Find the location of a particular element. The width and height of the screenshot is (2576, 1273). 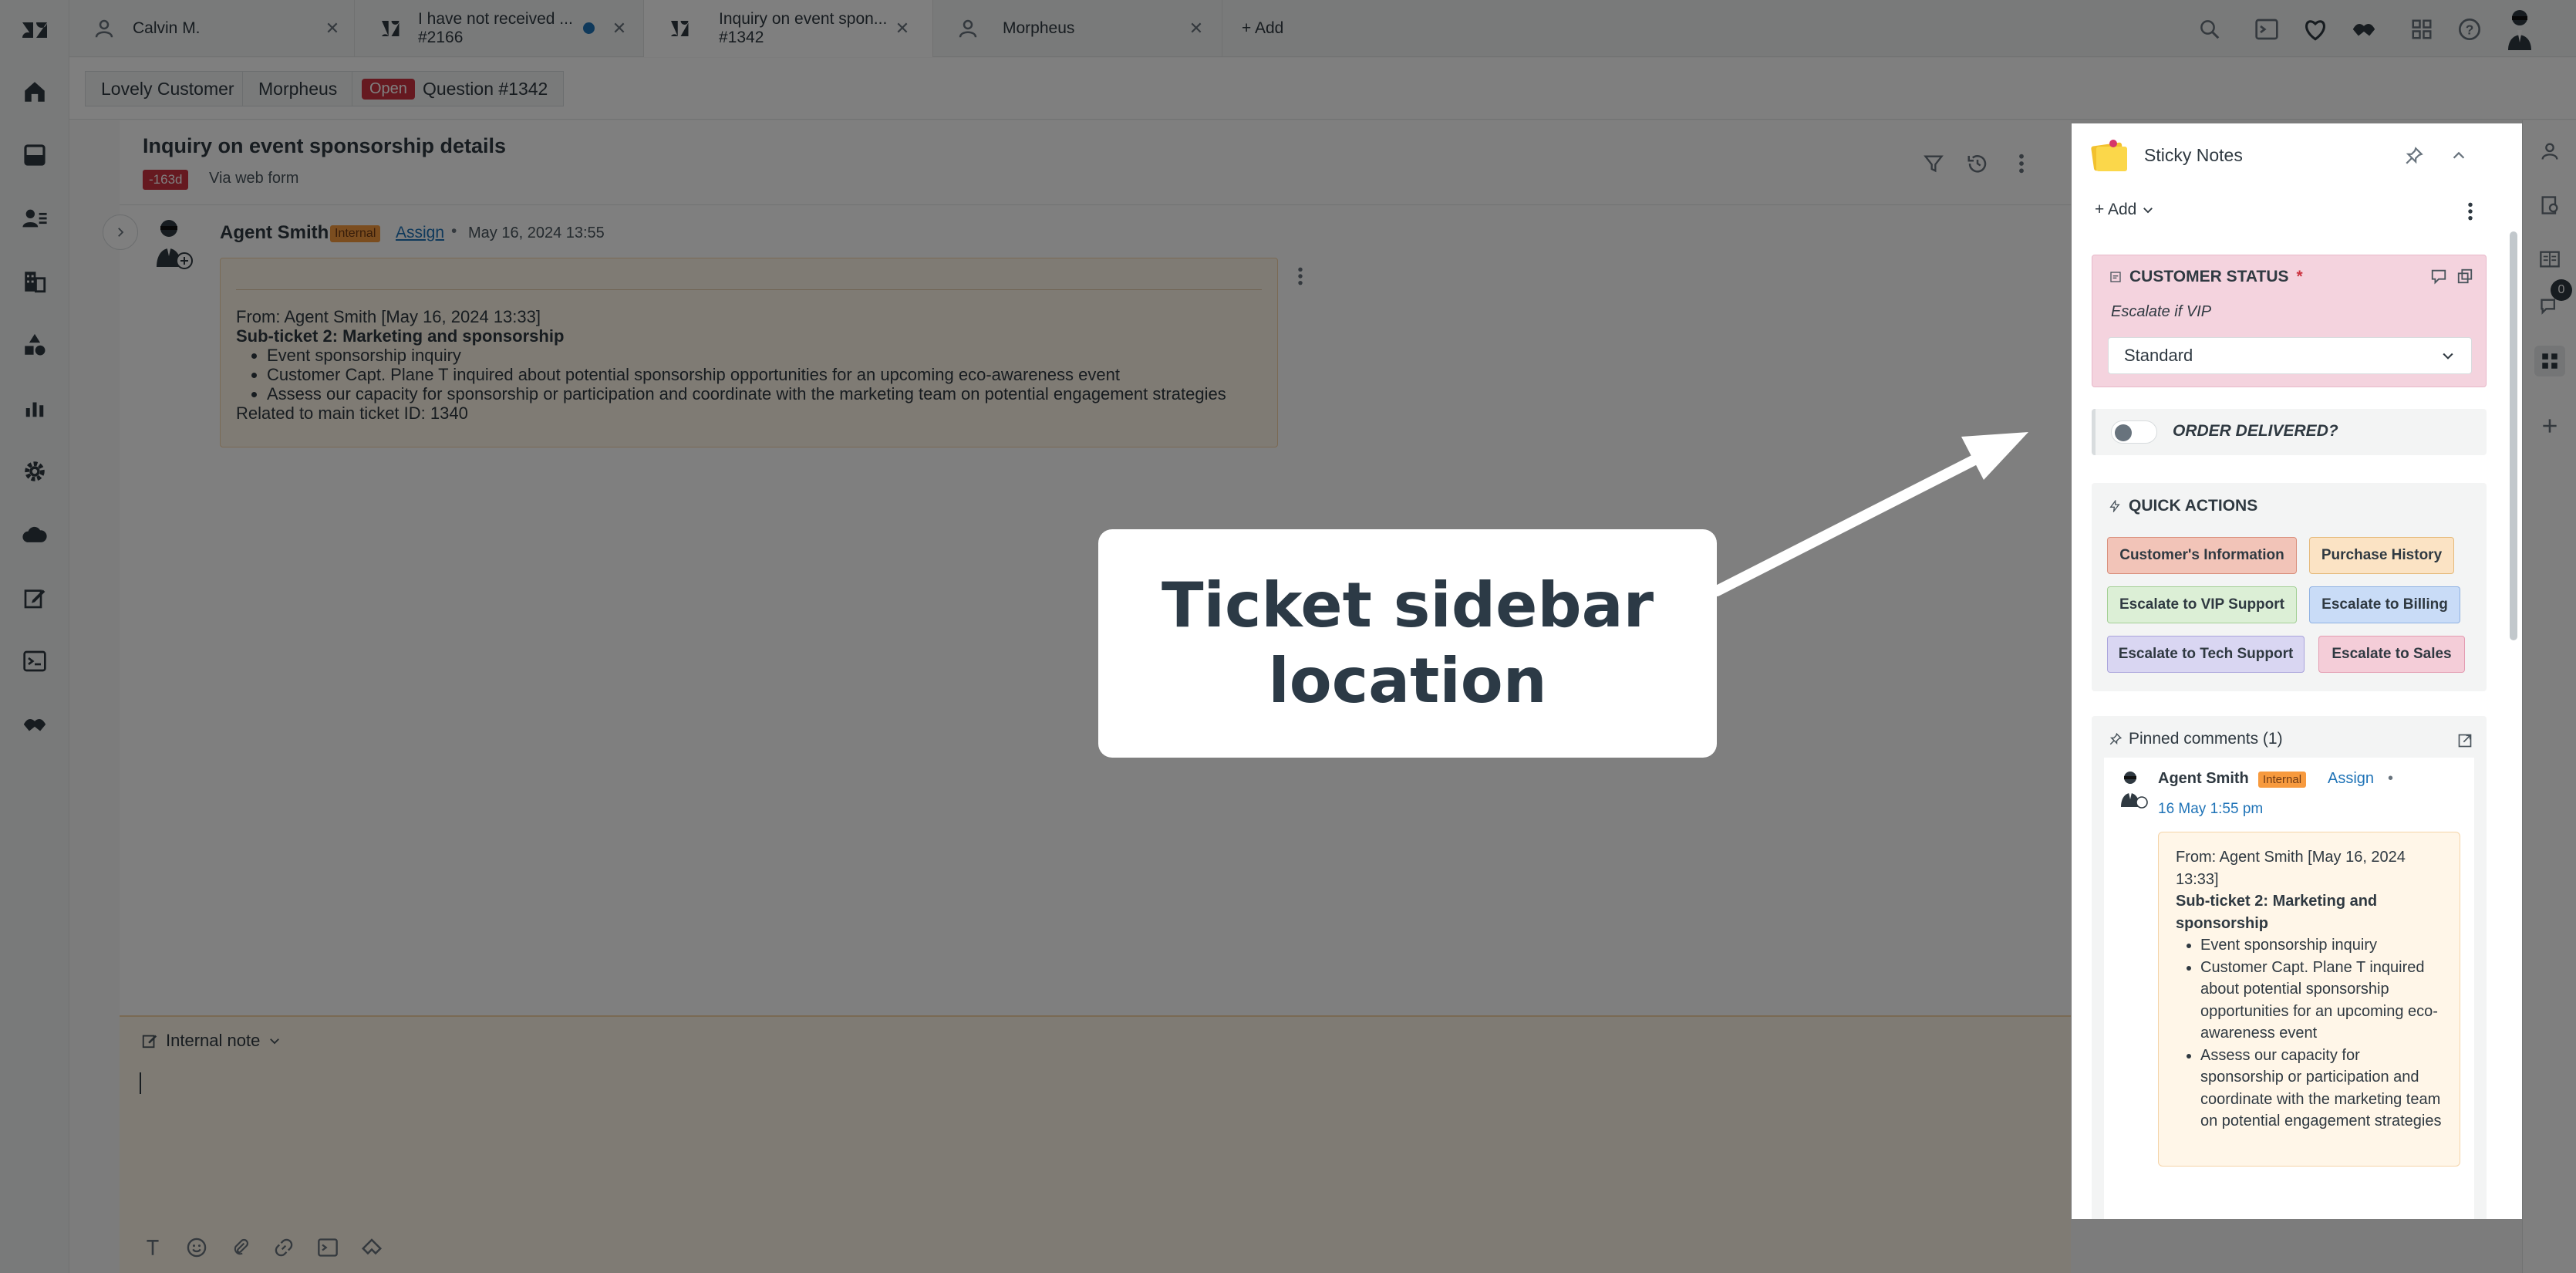

comment-author: Agent Smith is located at coordinates (2203, 779).